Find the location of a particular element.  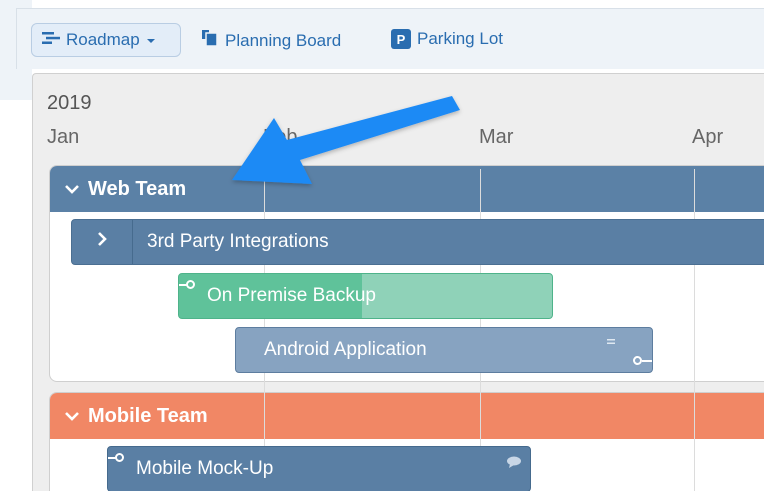

parking-lot-button: P Parking Lot is located at coordinates (447, 39).